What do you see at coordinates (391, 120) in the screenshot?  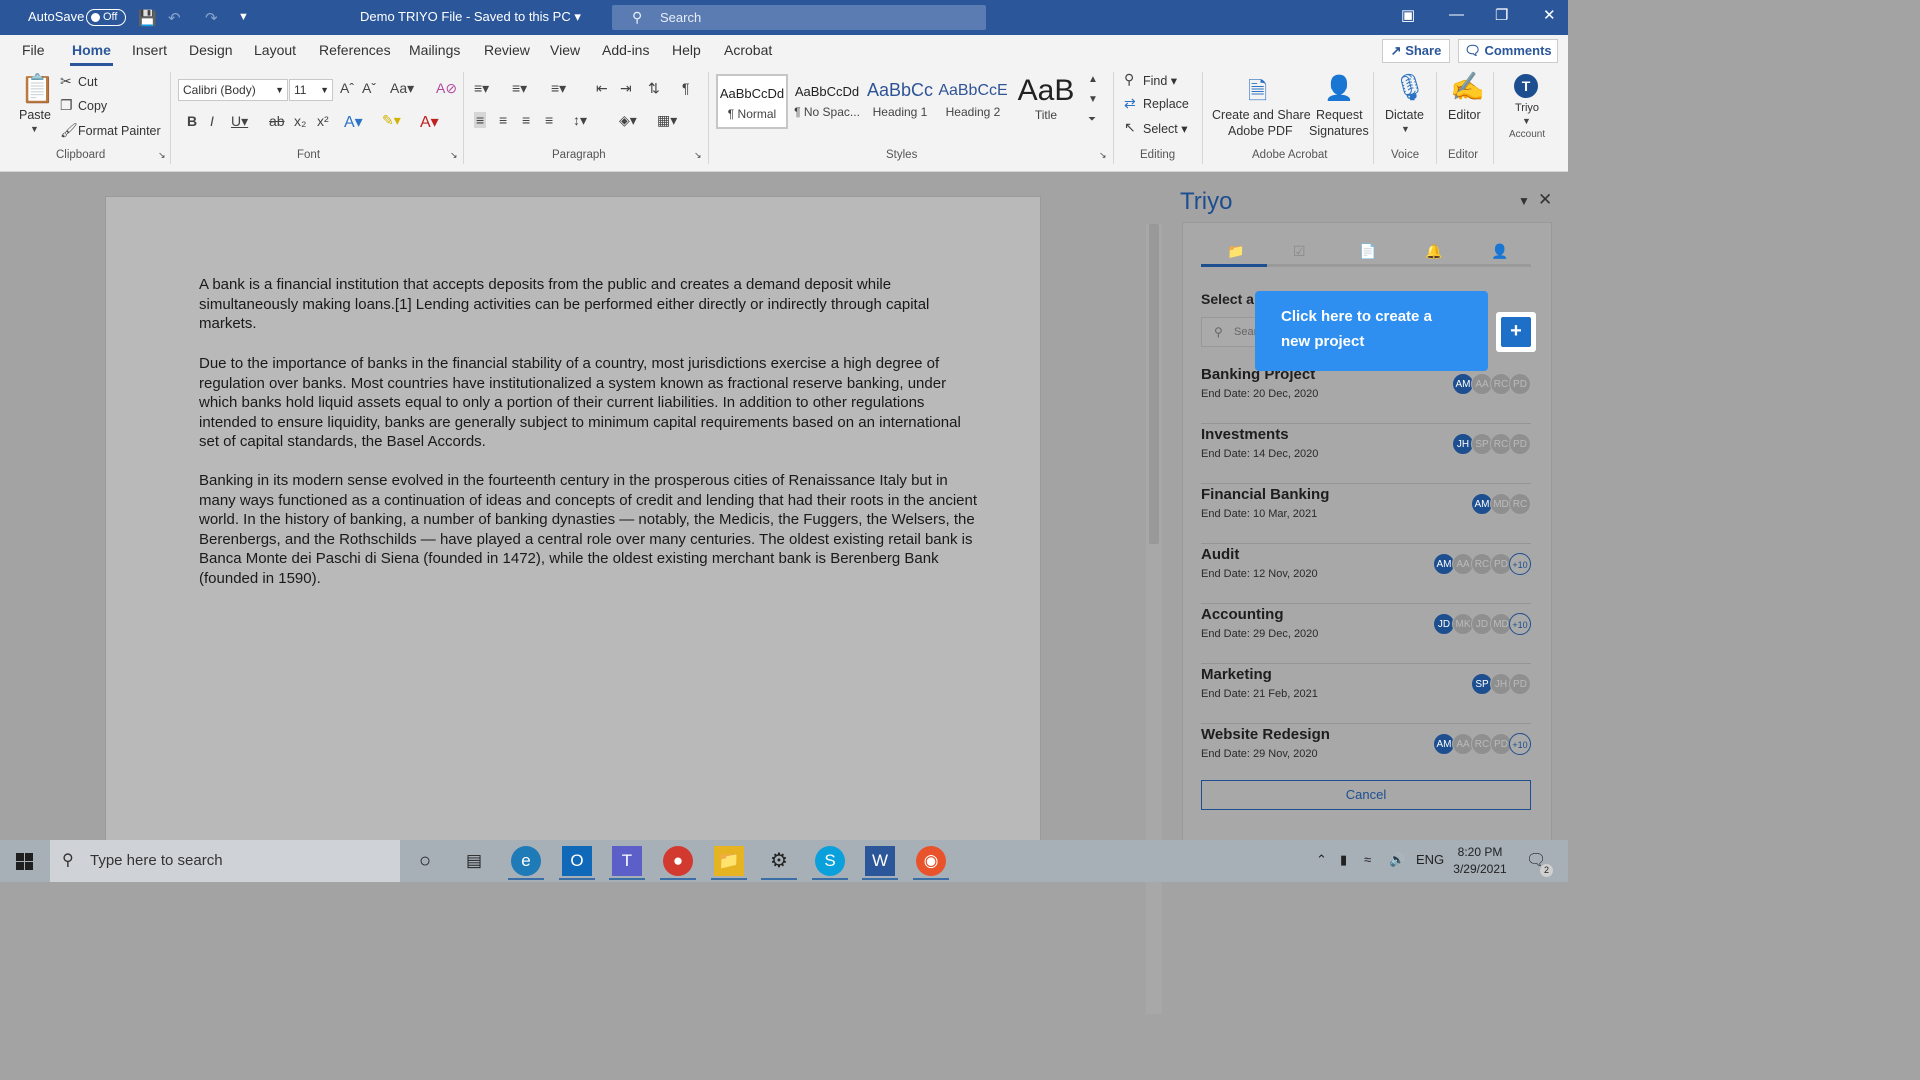 I see `highlight-icon: ✎▾` at bounding box center [391, 120].